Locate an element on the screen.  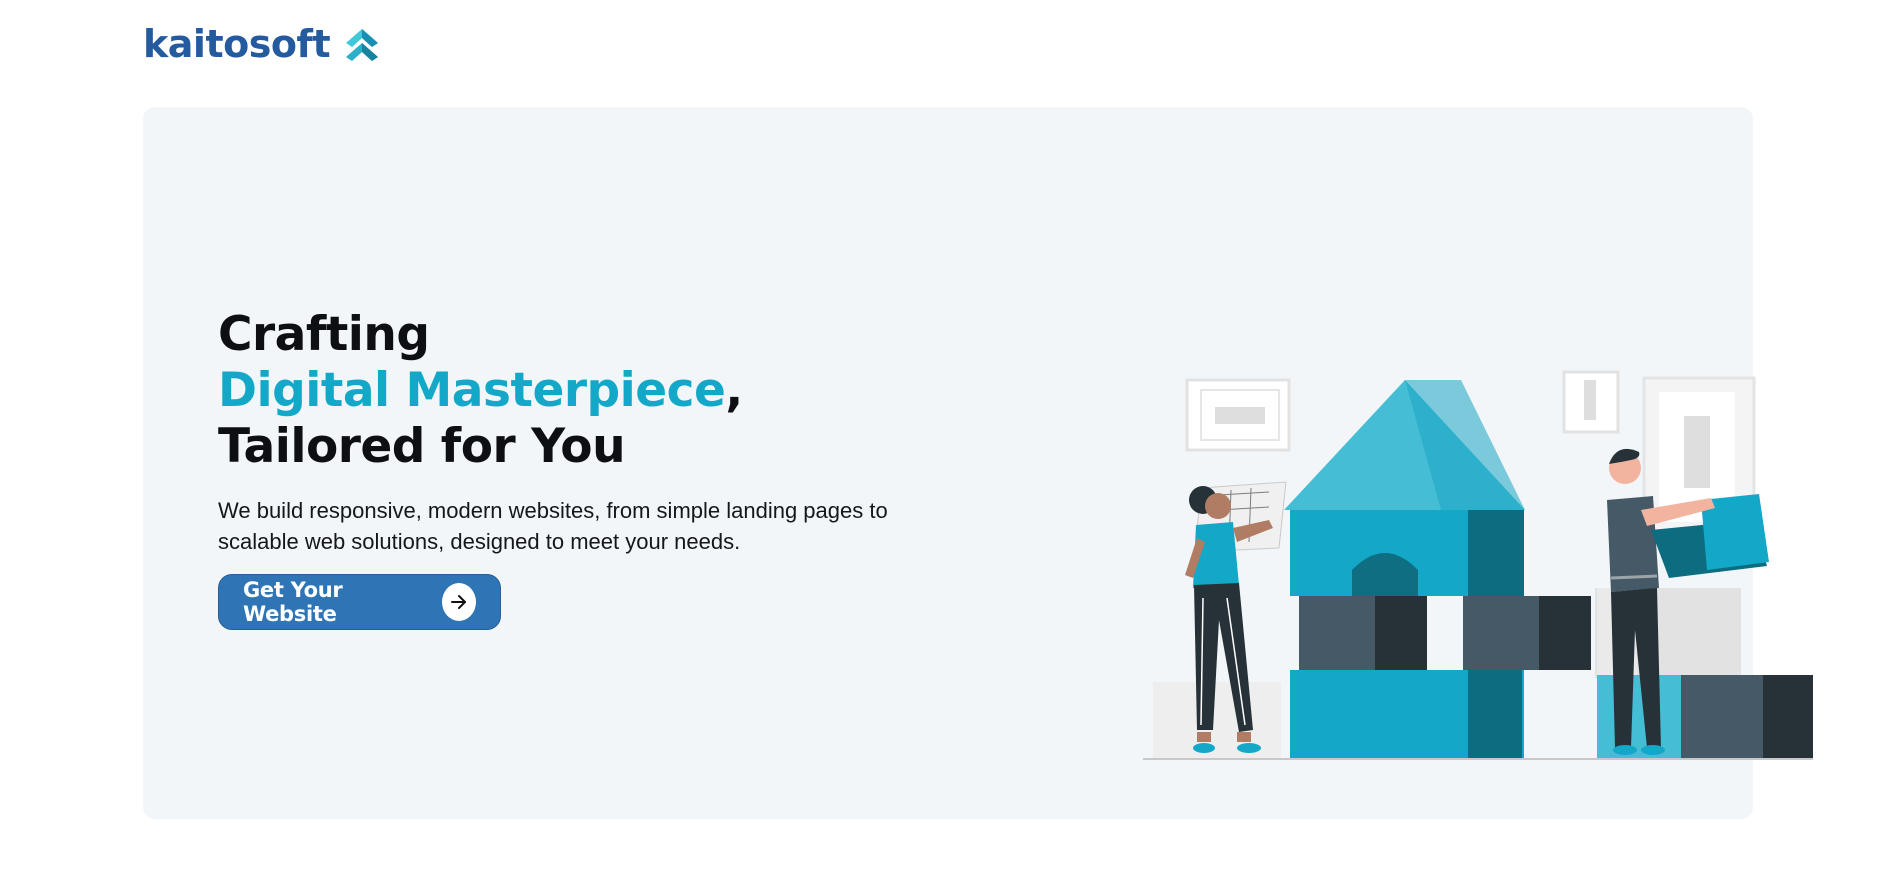
get-your-website-button: Get Your Website is located at coordinates (359, 602).